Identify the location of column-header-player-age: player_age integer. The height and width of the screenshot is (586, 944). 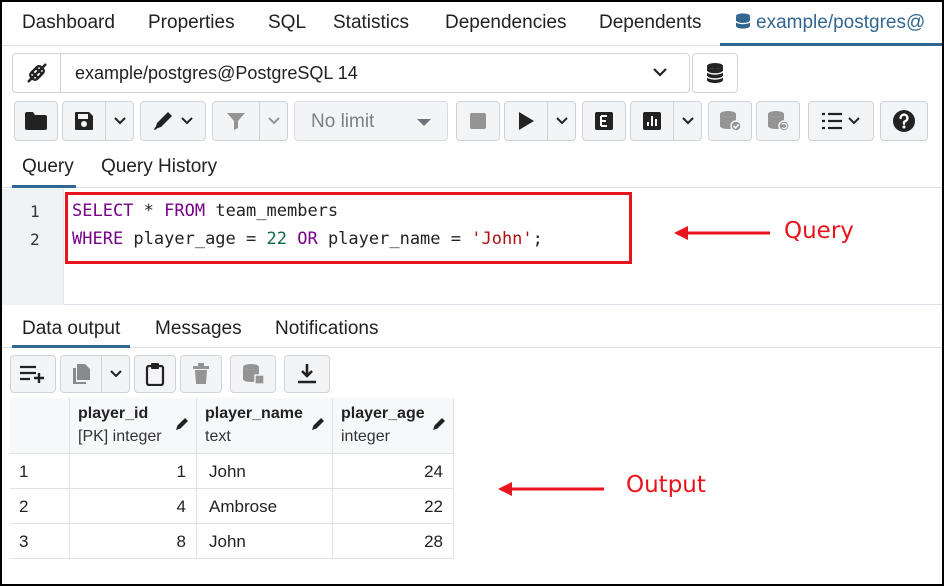
(393, 426).